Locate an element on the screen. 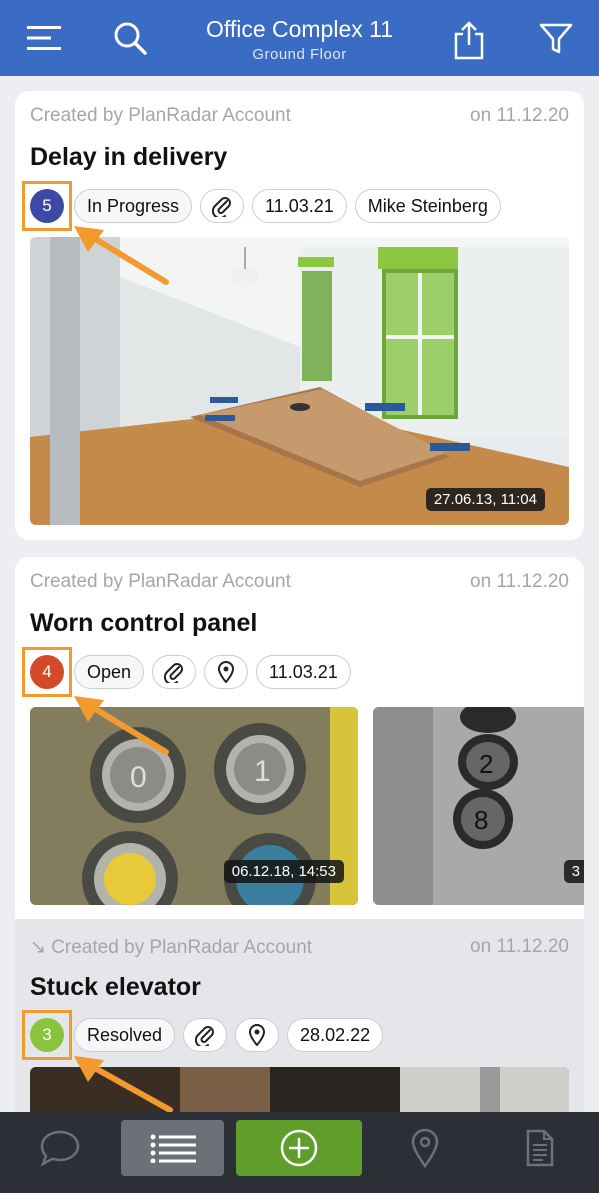 This screenshot has height=1193, width=599. list-icon is located at coordinates (173, 1148).